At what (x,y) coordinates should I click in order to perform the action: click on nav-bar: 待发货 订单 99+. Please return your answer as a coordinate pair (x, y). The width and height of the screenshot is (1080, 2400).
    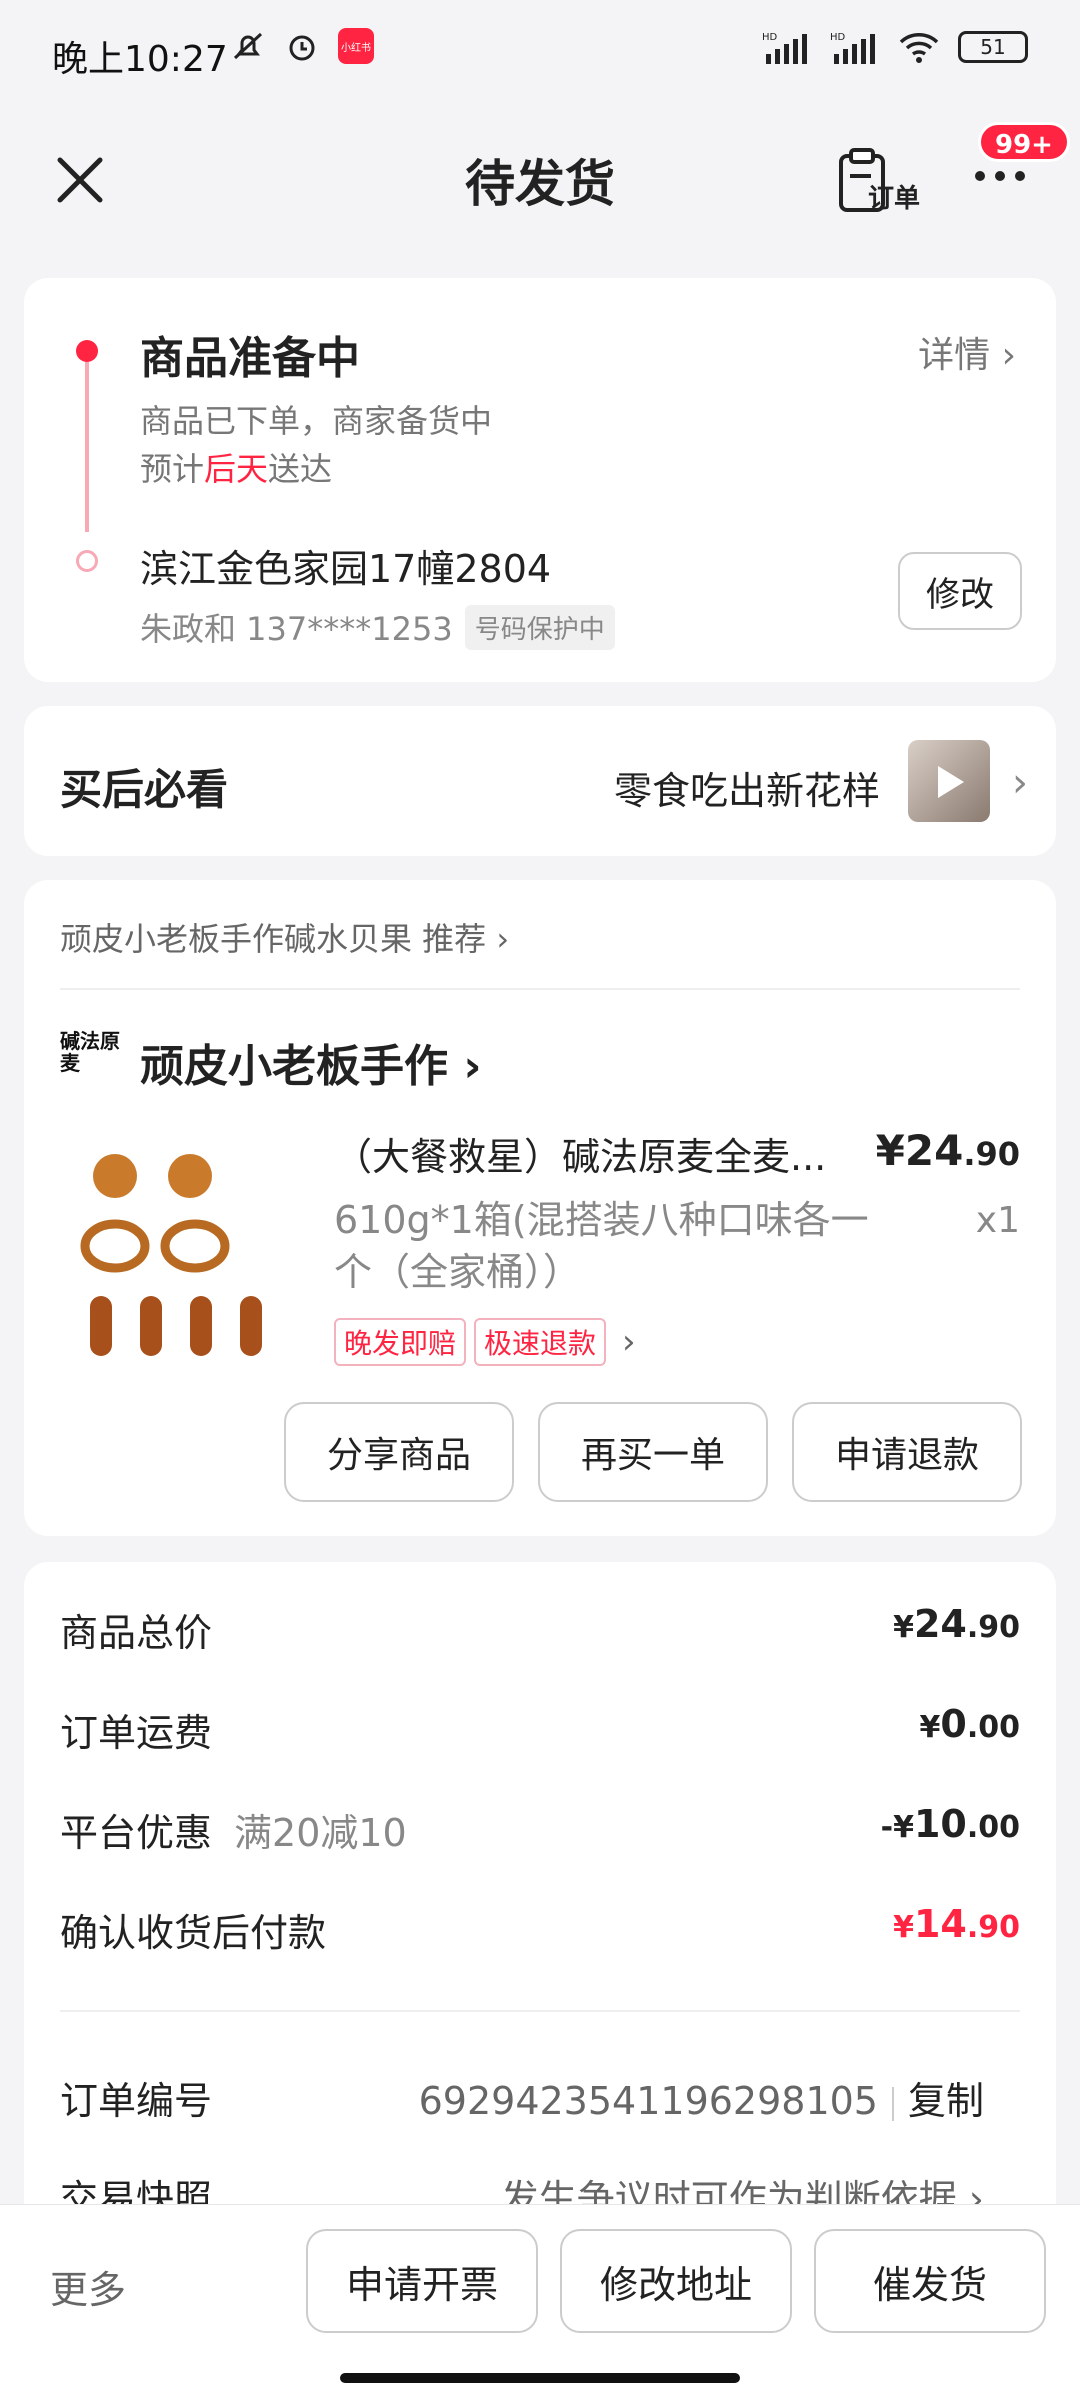
    Looking at the image, I should click on (540, 180).